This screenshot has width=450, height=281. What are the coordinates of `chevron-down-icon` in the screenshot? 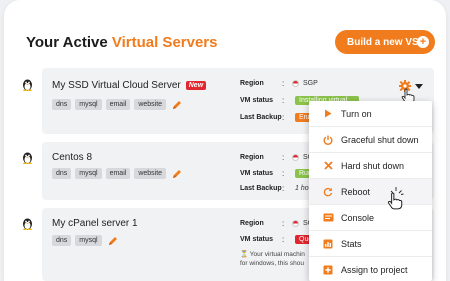 It's located at (419, 86).